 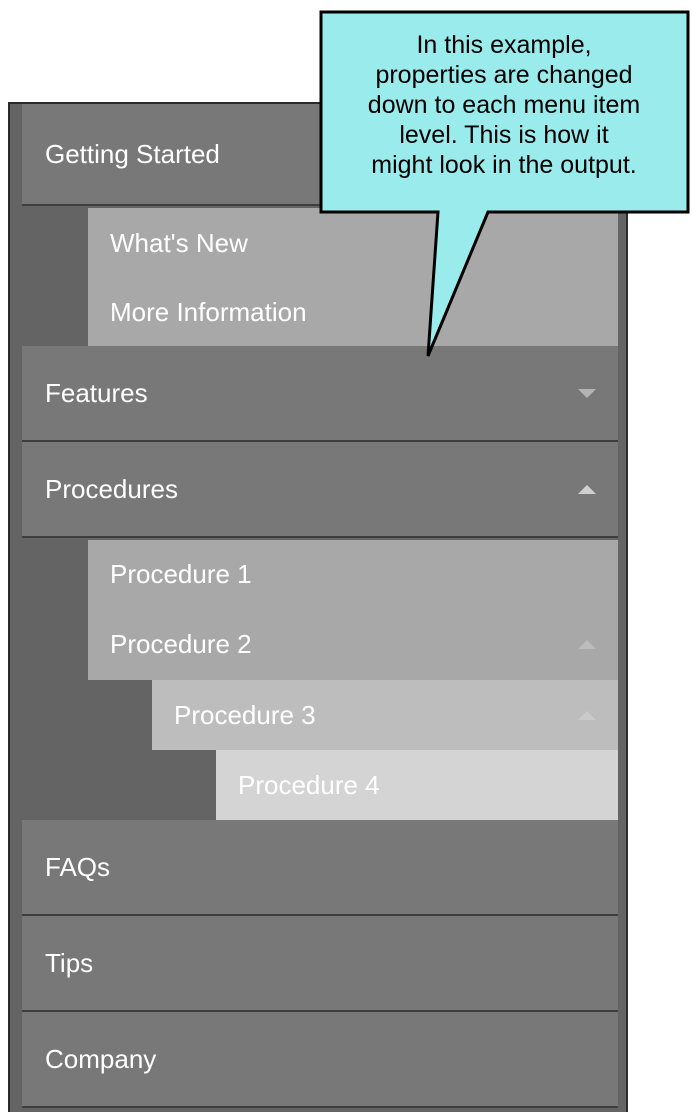 What do you see at coordinates (385, 715) in the screenshot?
I see `submenu-item-procedure-3: Procedure 3` at bounding box center [385, 715].